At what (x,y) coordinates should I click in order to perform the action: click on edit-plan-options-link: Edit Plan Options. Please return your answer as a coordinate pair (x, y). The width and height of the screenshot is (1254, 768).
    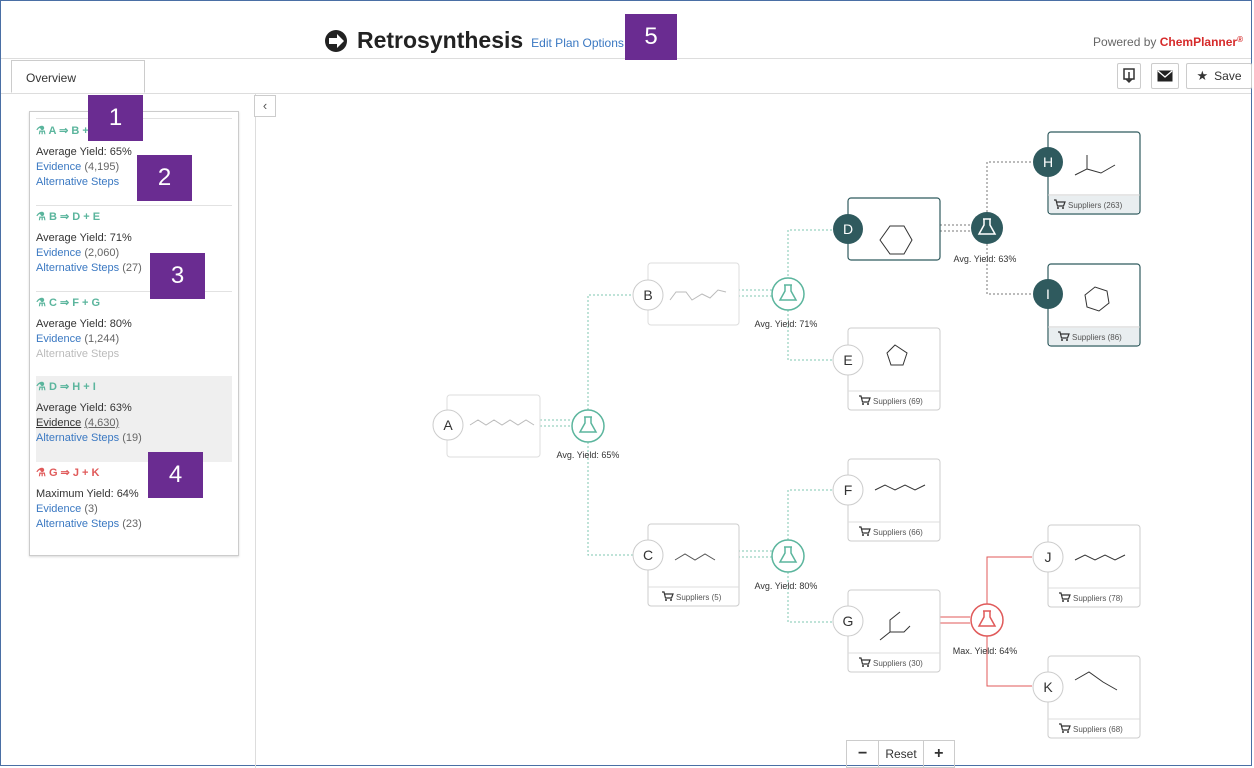
    Looking at the image, I should click on (577, 43).